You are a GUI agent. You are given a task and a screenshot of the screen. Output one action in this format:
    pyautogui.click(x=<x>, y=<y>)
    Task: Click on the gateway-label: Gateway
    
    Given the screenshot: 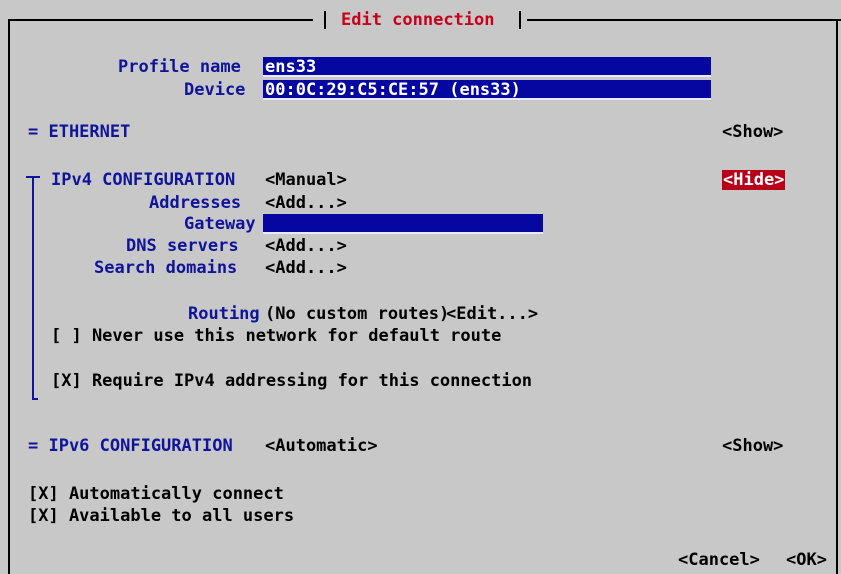 What is the action you would take?
    pyautogui.click(x=220, y=224)
    